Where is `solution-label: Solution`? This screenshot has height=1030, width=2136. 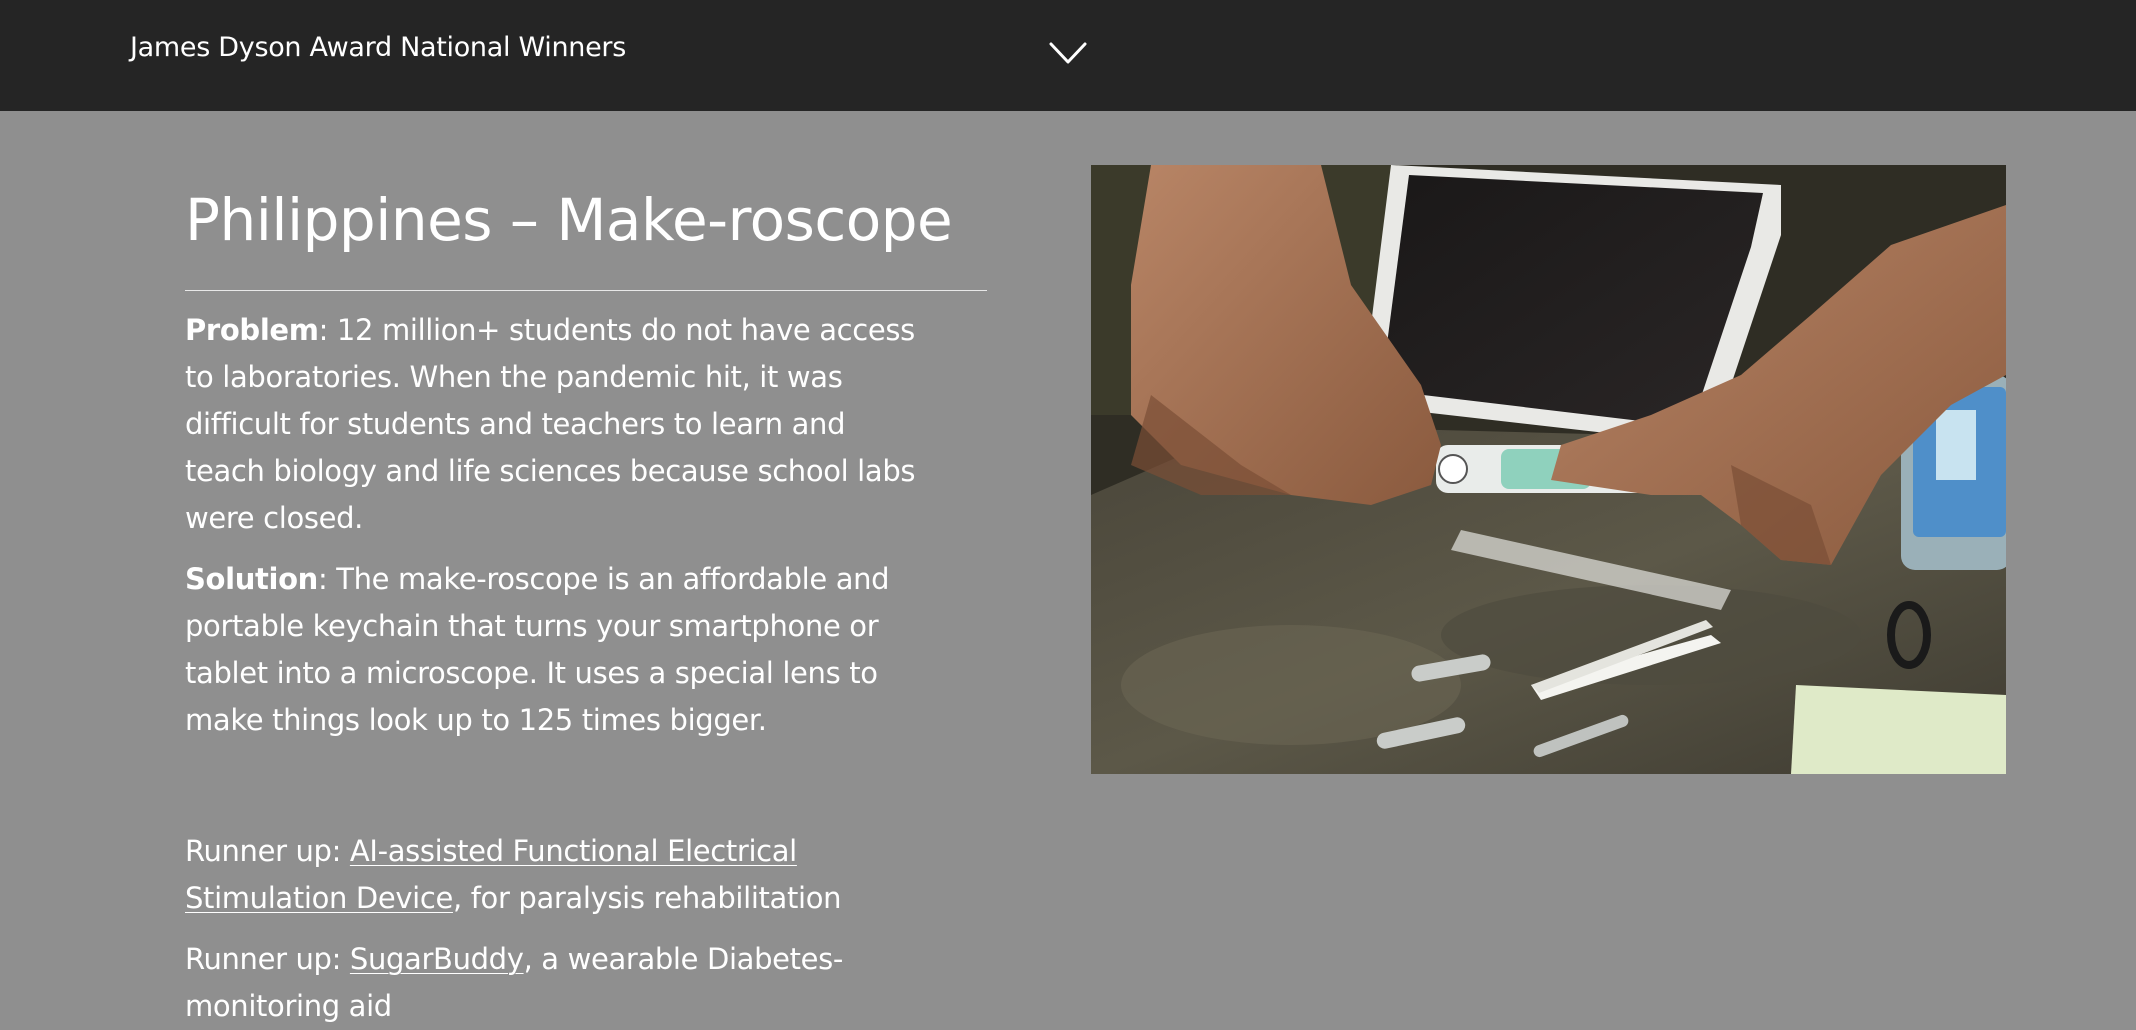 solution-label: Solution is located at coordinates (251, 579).